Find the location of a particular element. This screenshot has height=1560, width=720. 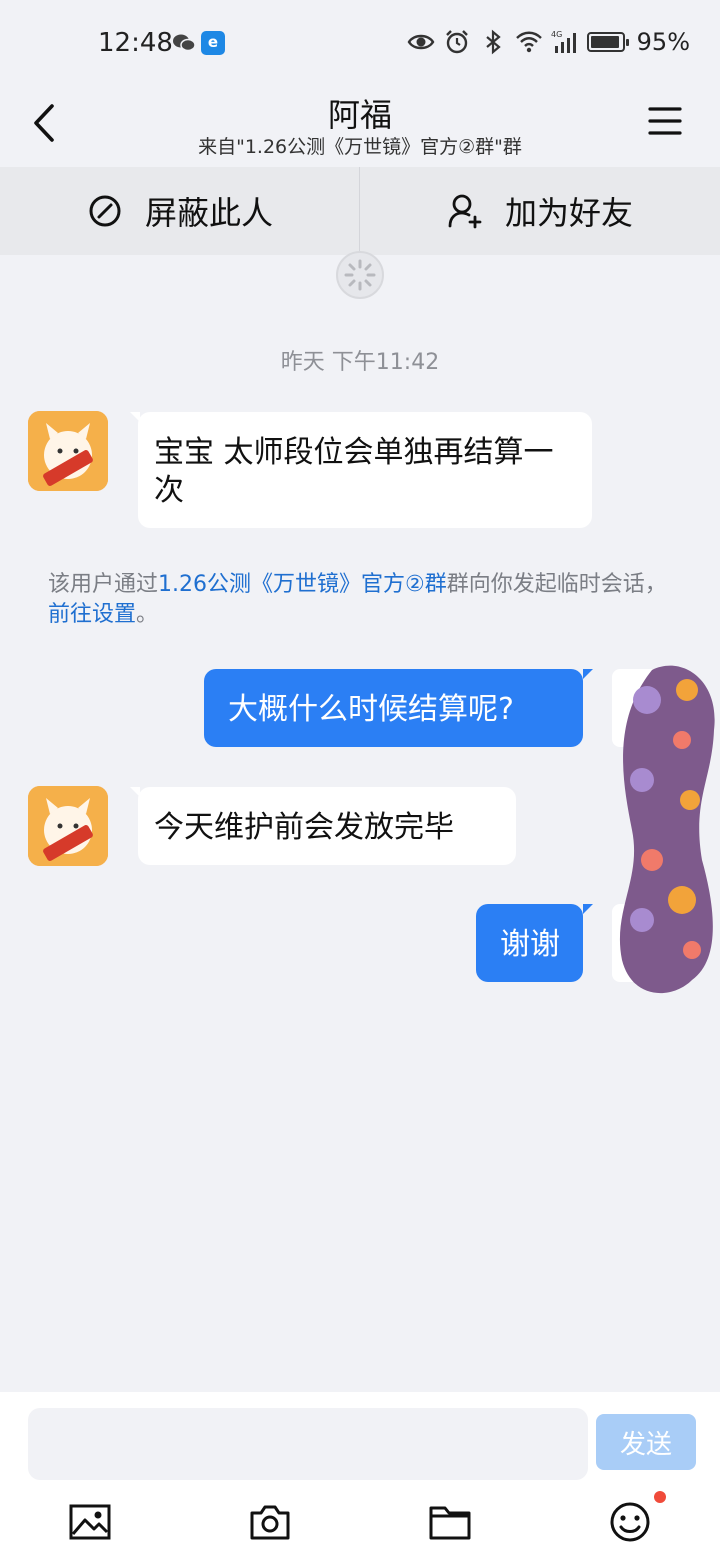

block-icon is located at coordinates (105, 211).